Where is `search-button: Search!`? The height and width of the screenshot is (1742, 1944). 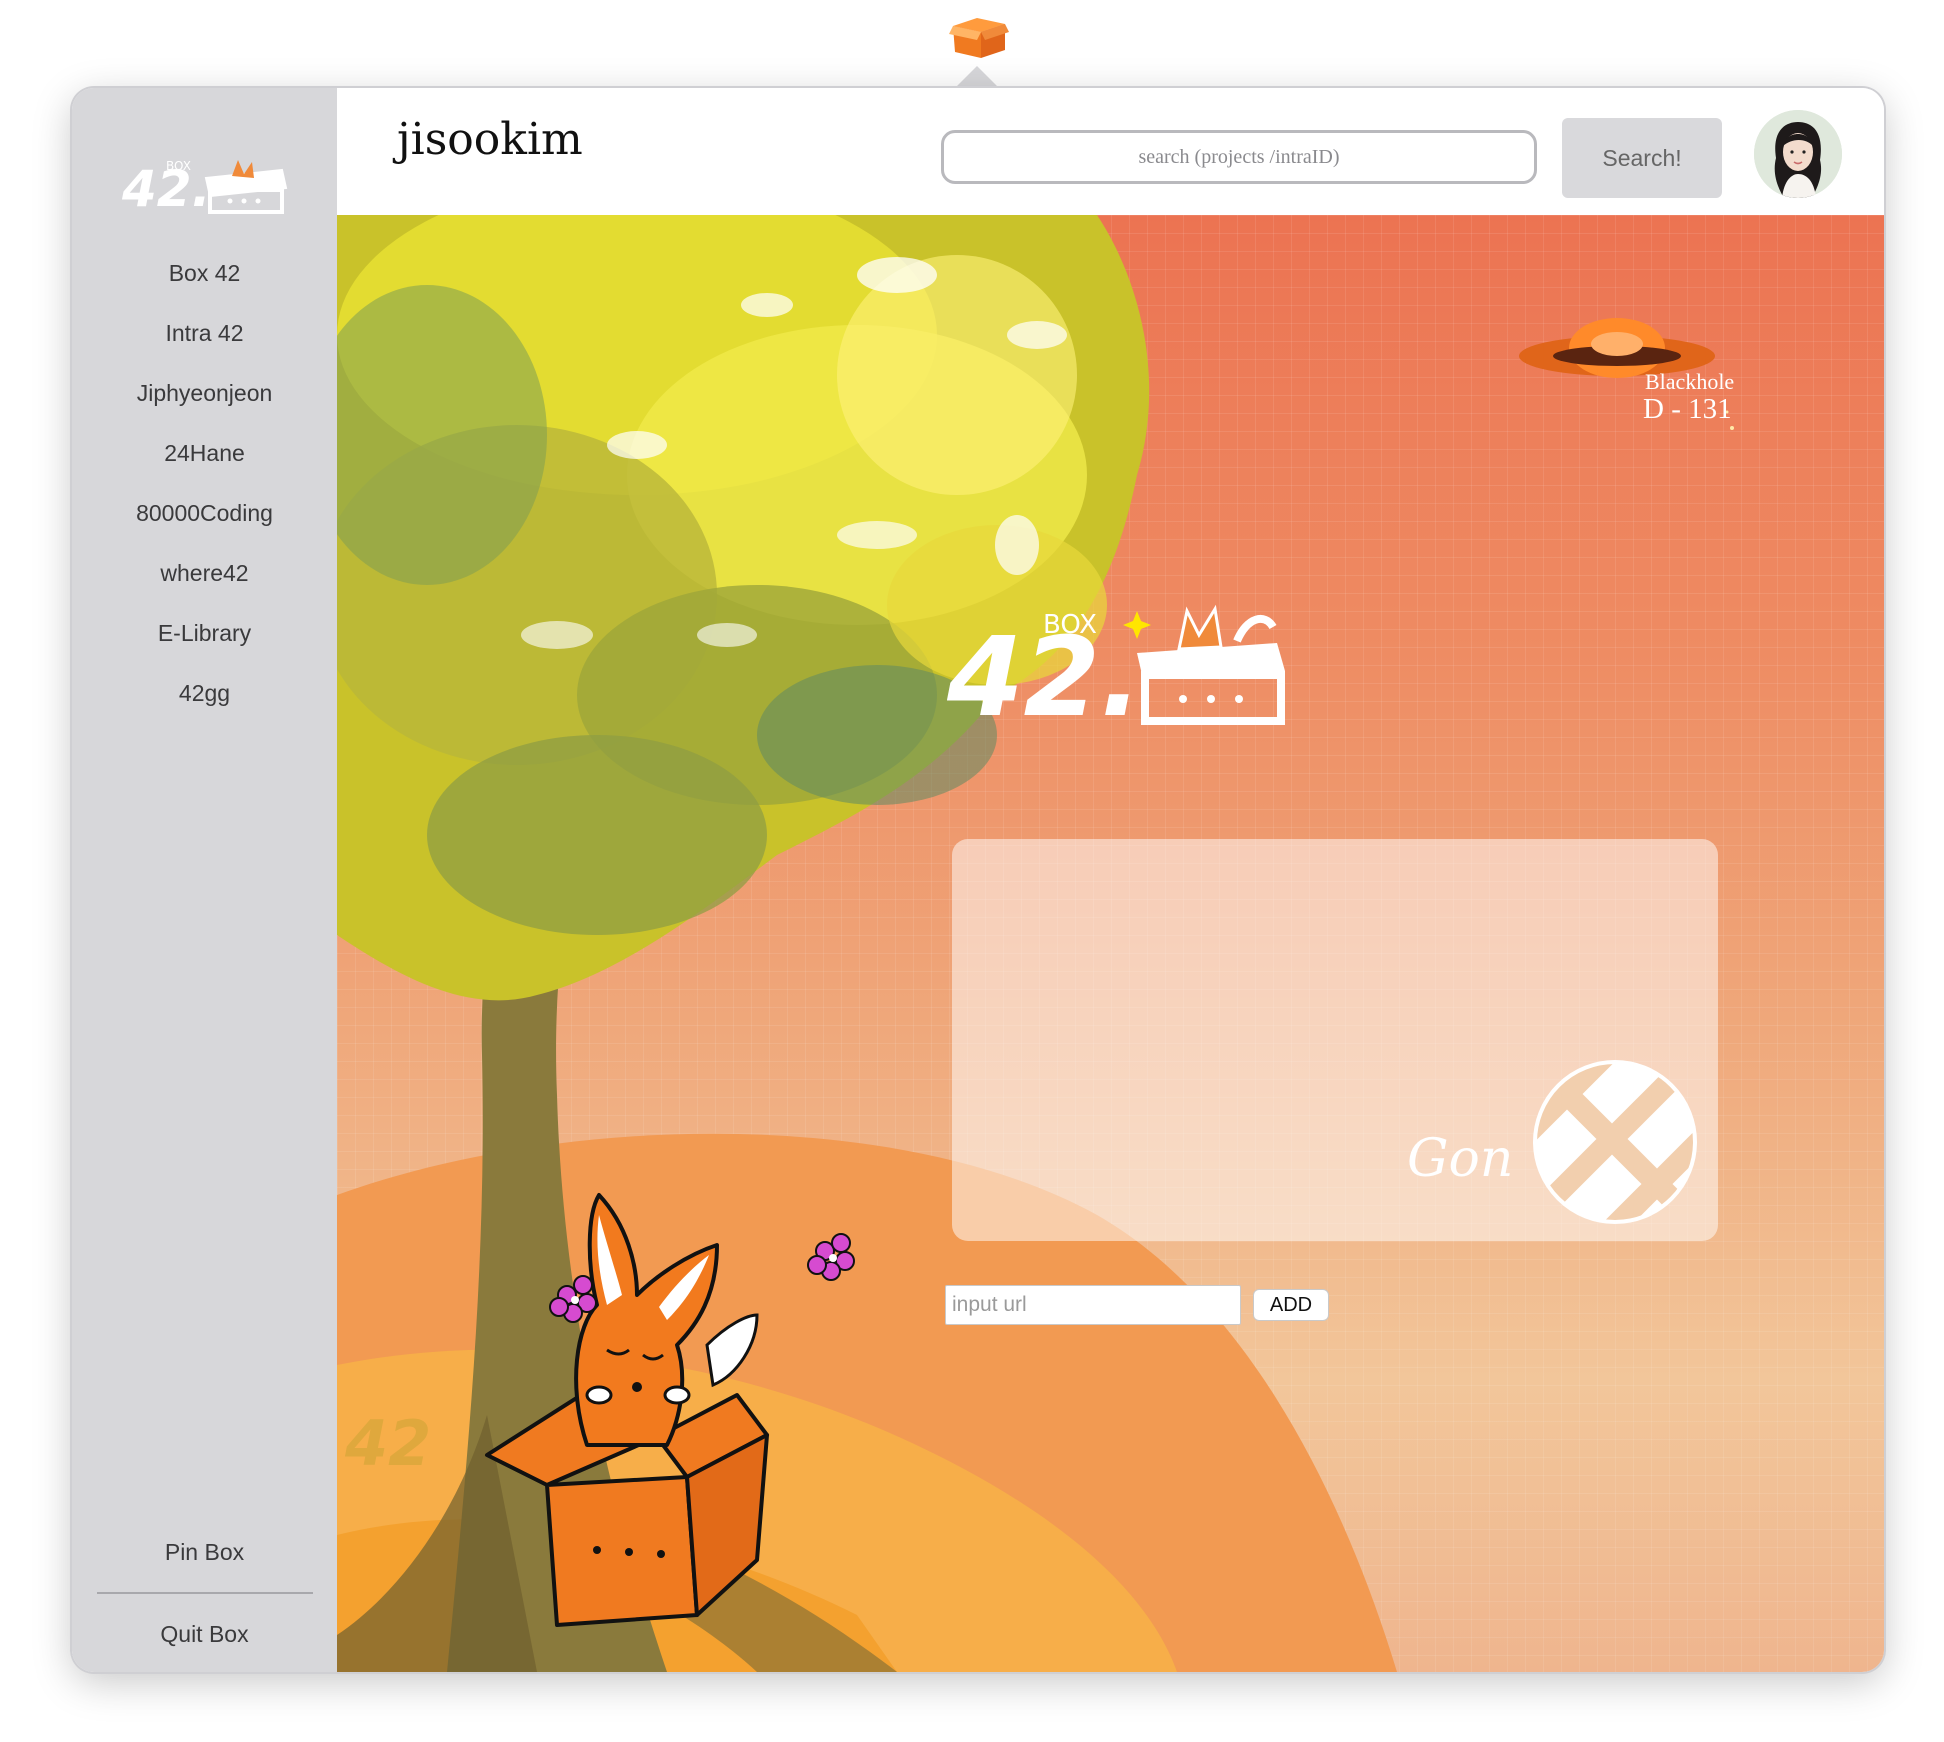
search-button: Search! is located at coordinates (1642, 158).